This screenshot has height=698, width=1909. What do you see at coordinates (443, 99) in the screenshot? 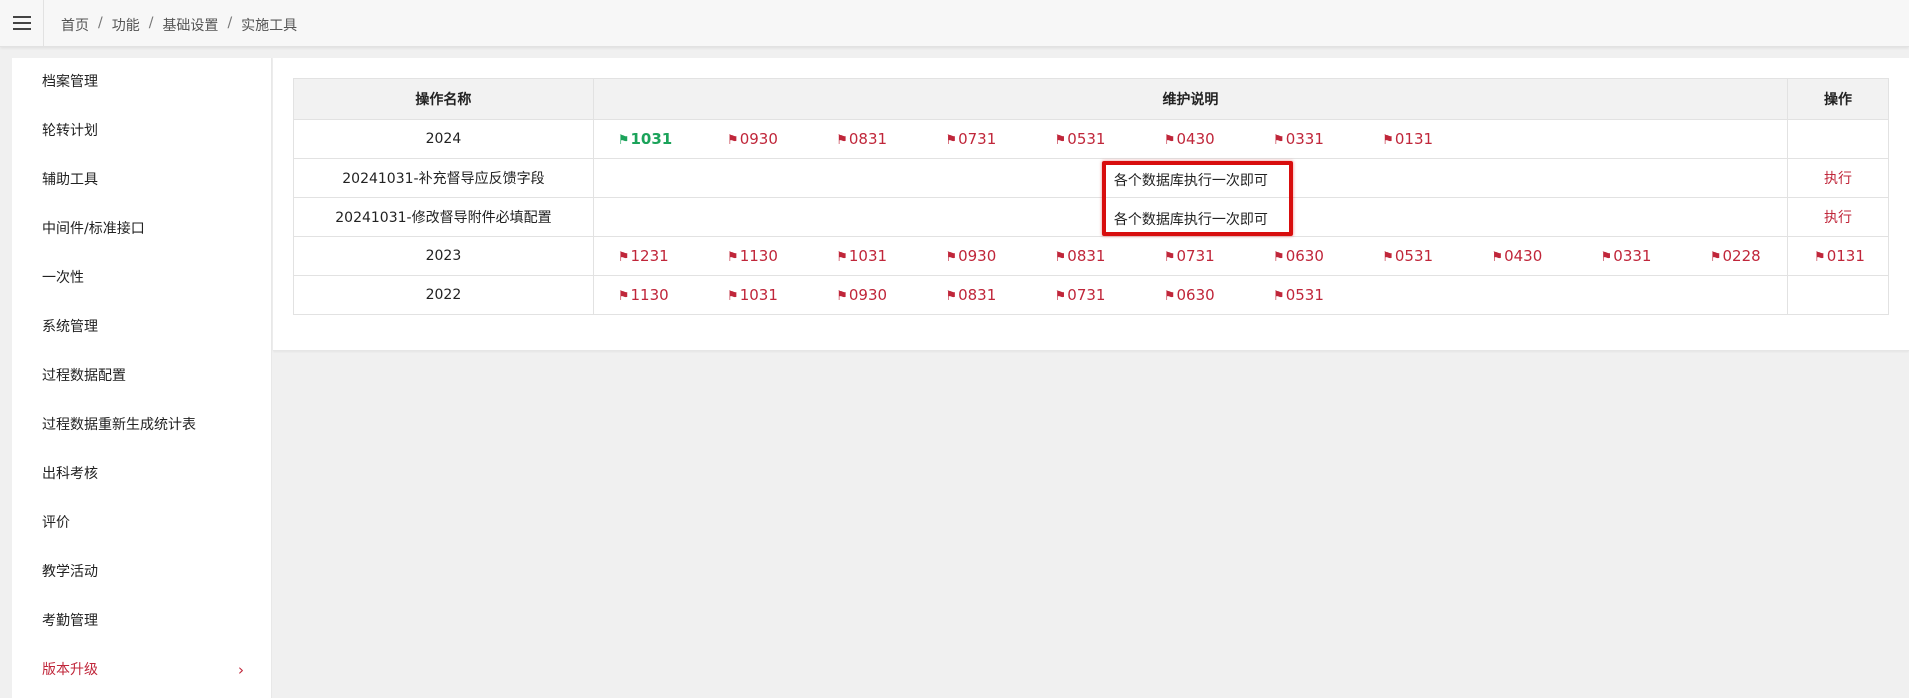
I see `column-header-name: 操作名称` at bounding box center [443, 99].